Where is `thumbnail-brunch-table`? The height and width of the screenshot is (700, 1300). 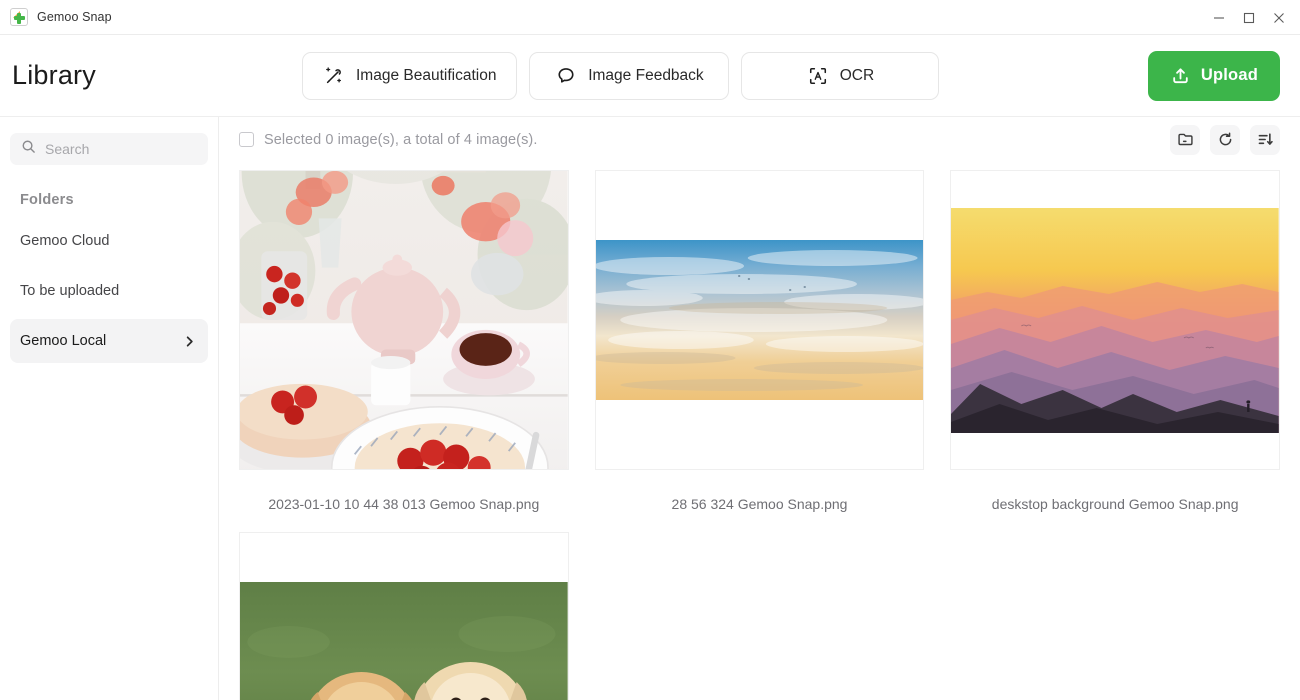
thumbnail-brunch-table is located at coordinates (404, 320).